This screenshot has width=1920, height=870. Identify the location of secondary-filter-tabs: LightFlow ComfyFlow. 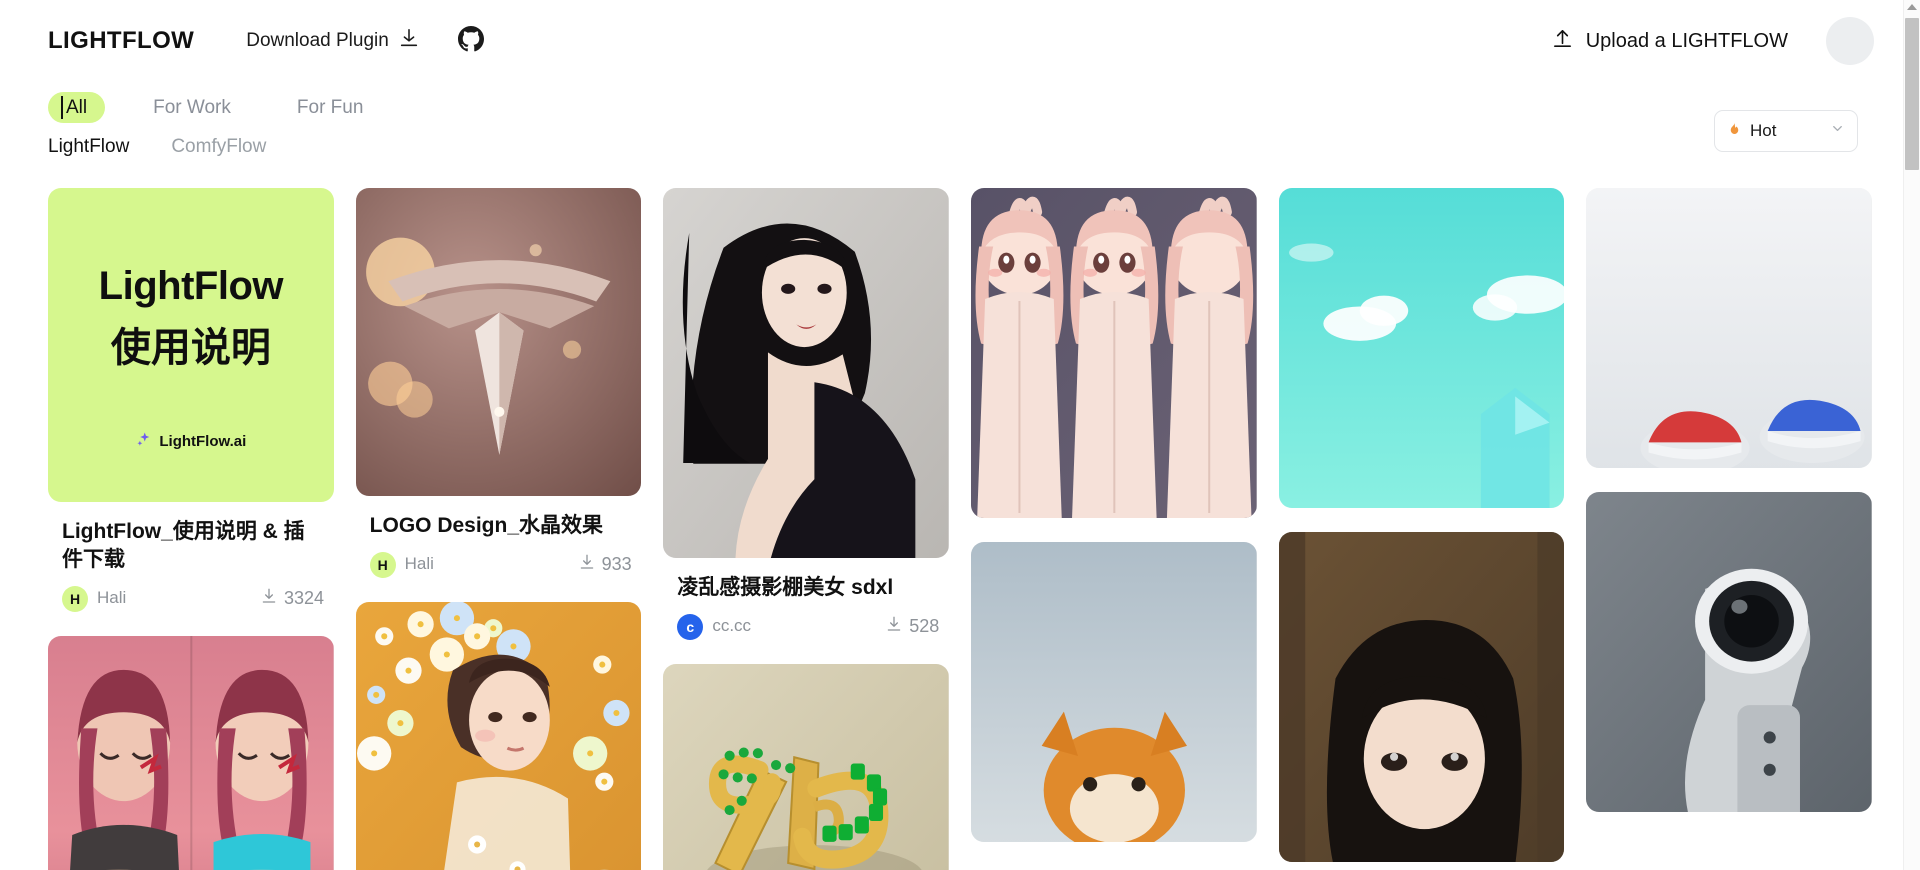
(157, 147).